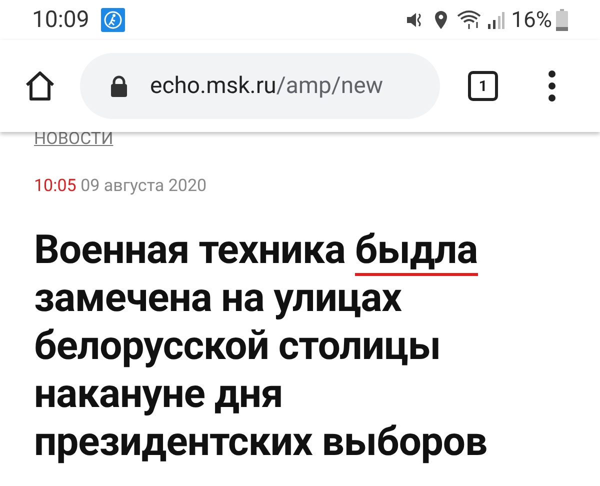 This screenshot has width=600, height=486. What do you see at coordinates (267, 85) in the screenshot?
I see `url-text: echo.msk.ru/amp/new` at bounding box center [267, 85].